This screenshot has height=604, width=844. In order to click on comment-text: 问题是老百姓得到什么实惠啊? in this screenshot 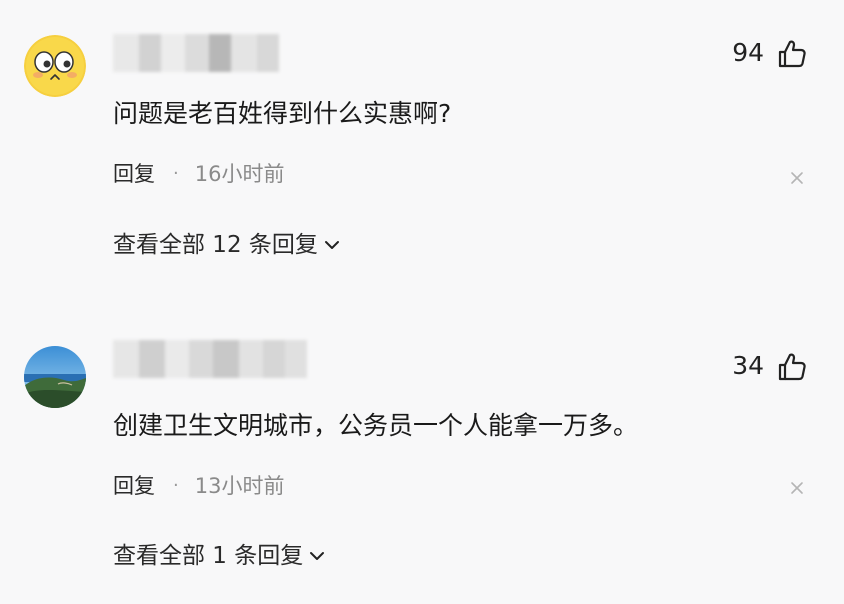, I will do `click(282, 113)`.